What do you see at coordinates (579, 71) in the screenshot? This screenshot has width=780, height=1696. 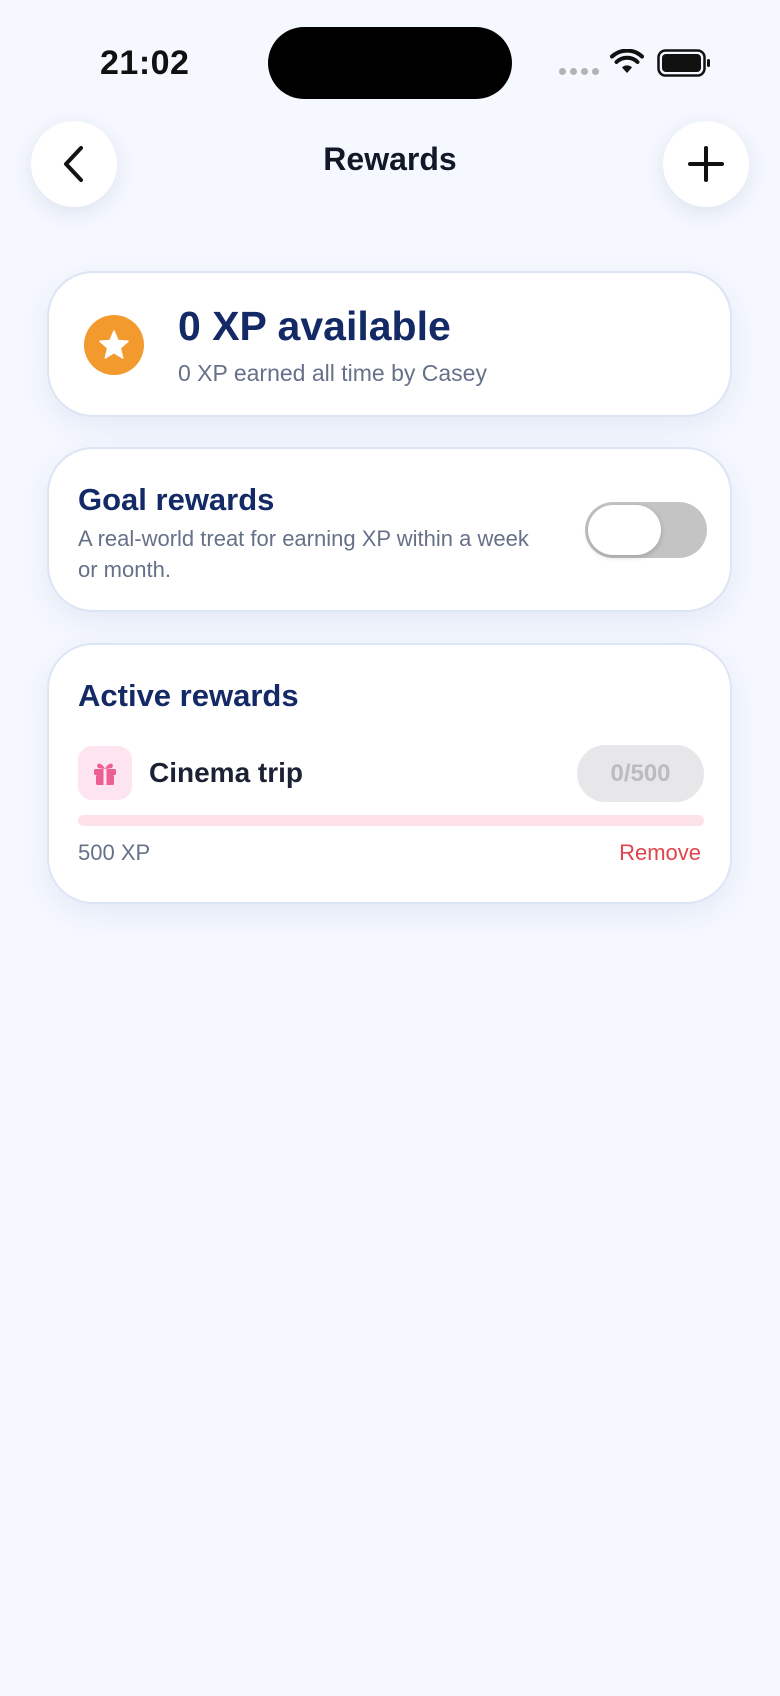 I see `cellular-signal-icon` at bounding box center [579, 71].